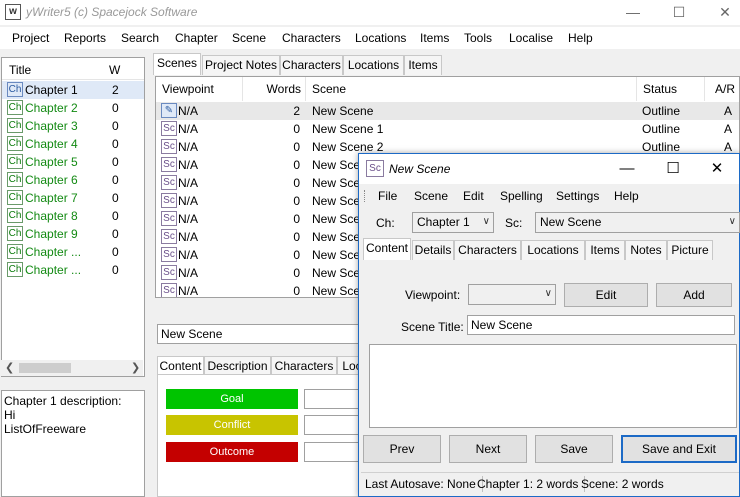  What do you see at coordinates (673, 169) in the screenshot?
I see `dialog-maximize-icon: ☐` at bounding box center [673, 169].